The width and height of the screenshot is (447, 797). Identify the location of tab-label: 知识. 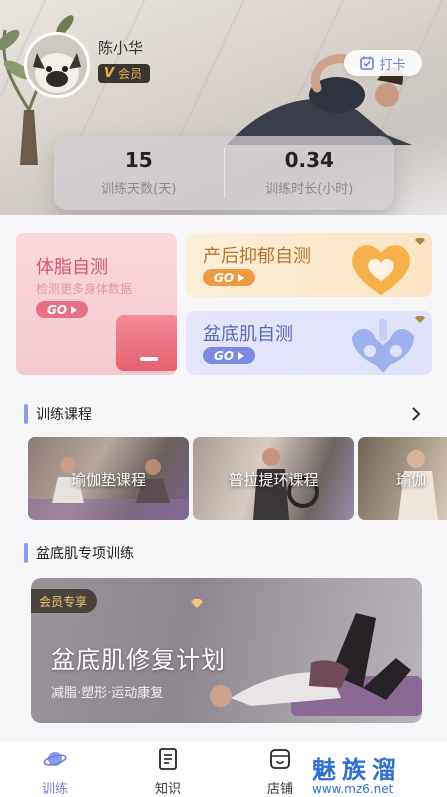
(167, 789).